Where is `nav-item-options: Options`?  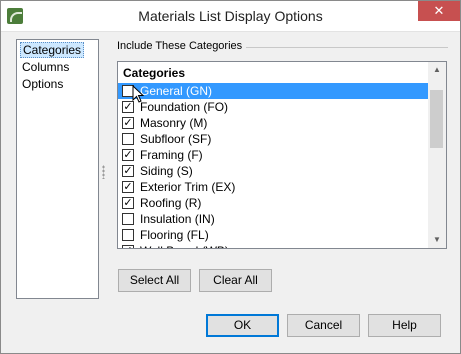
nav-item-options: Options is located at coordinates (42, 84).